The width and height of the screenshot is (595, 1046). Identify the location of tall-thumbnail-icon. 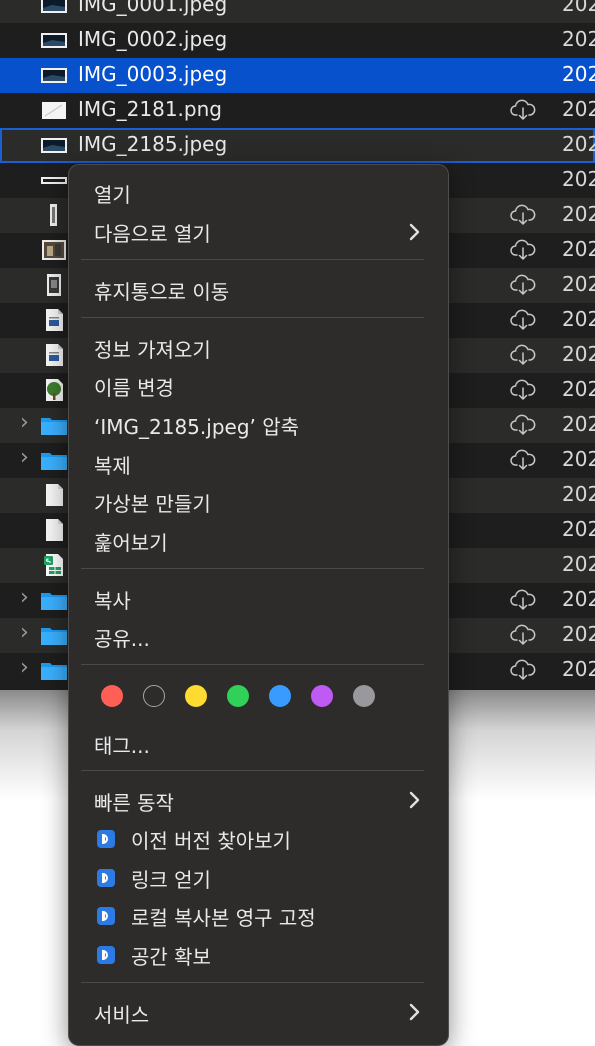
(54, 217).